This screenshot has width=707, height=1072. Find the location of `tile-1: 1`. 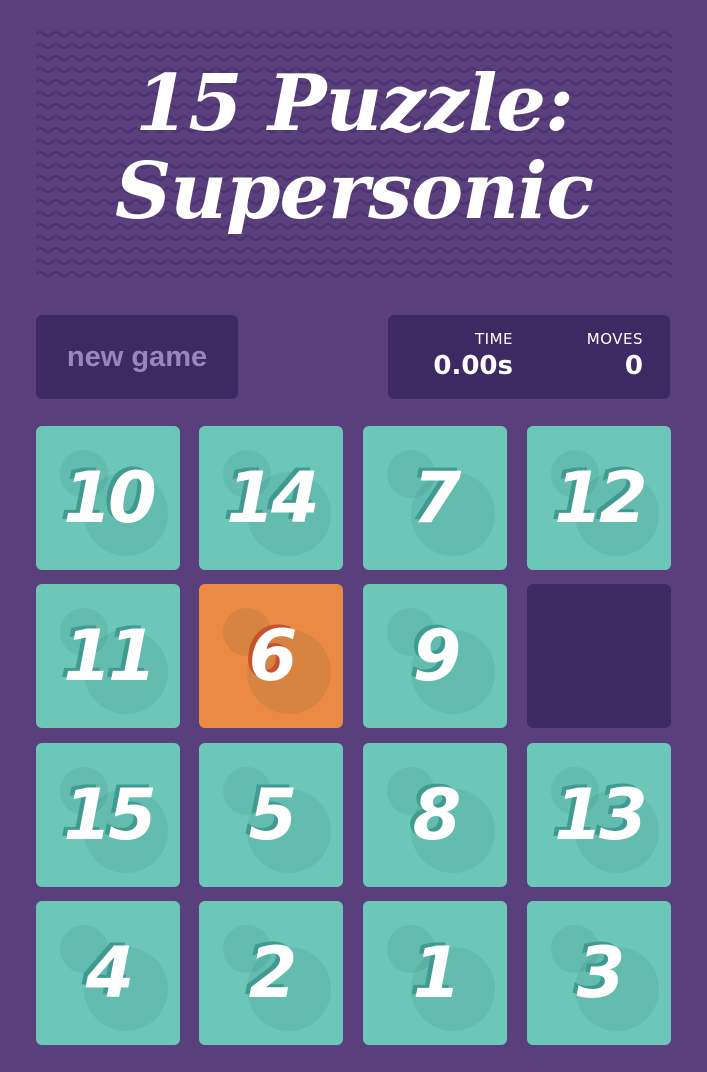

tile-1: 1 is located at coordinates (435, 973).